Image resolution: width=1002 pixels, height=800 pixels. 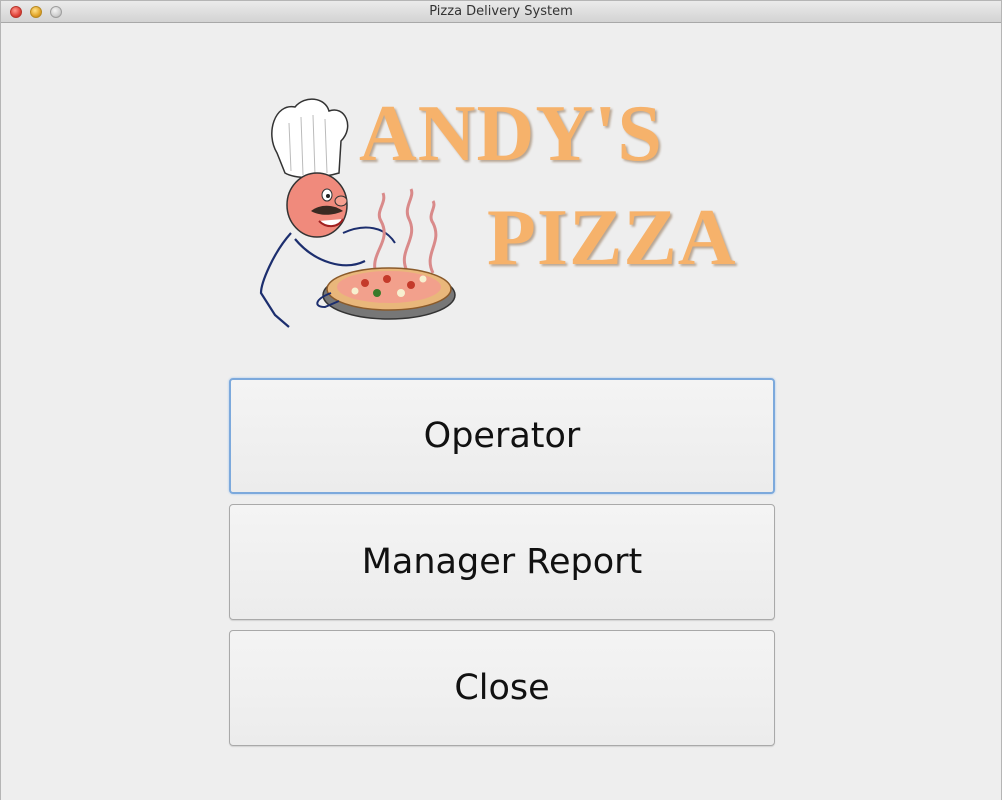 I want to click on operator-button: Operator, so click(x=502, y=436).